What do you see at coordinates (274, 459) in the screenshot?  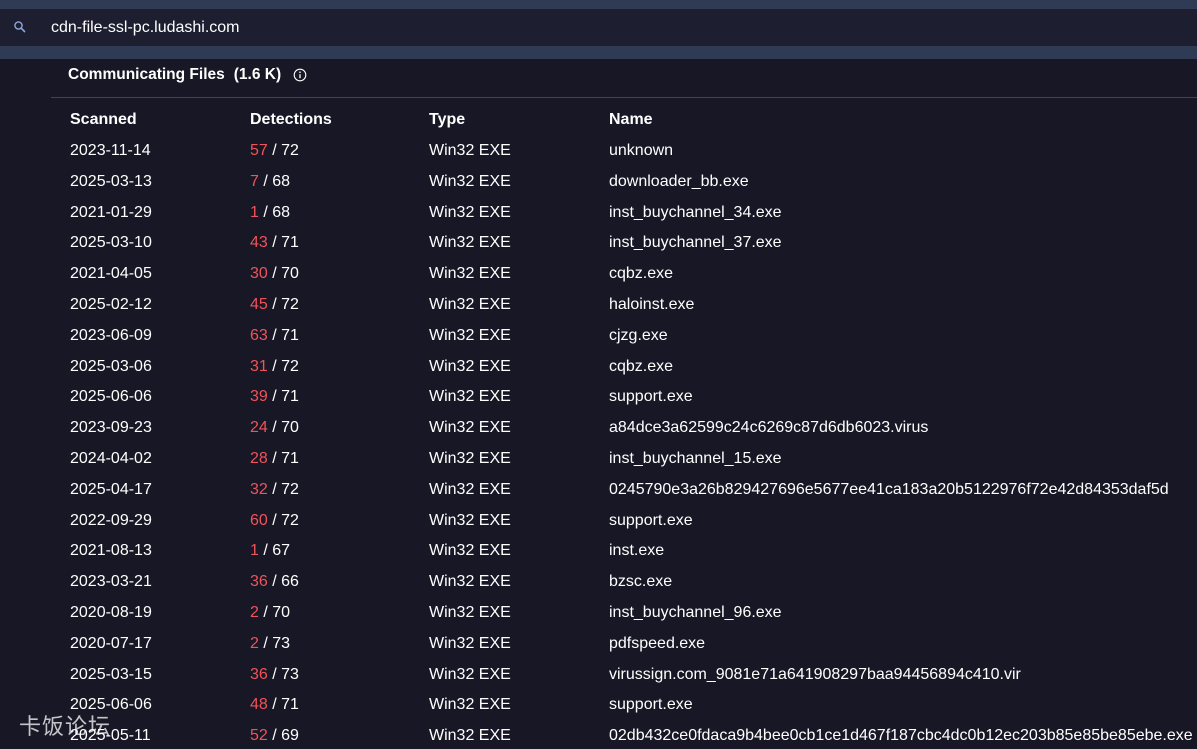 I see `detections: 28 / 71` at bounding box center [274, 459].